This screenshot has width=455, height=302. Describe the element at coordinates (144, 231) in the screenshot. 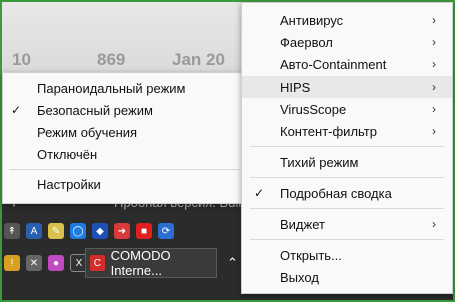

I see `shield-red-icon: ■` at that location.